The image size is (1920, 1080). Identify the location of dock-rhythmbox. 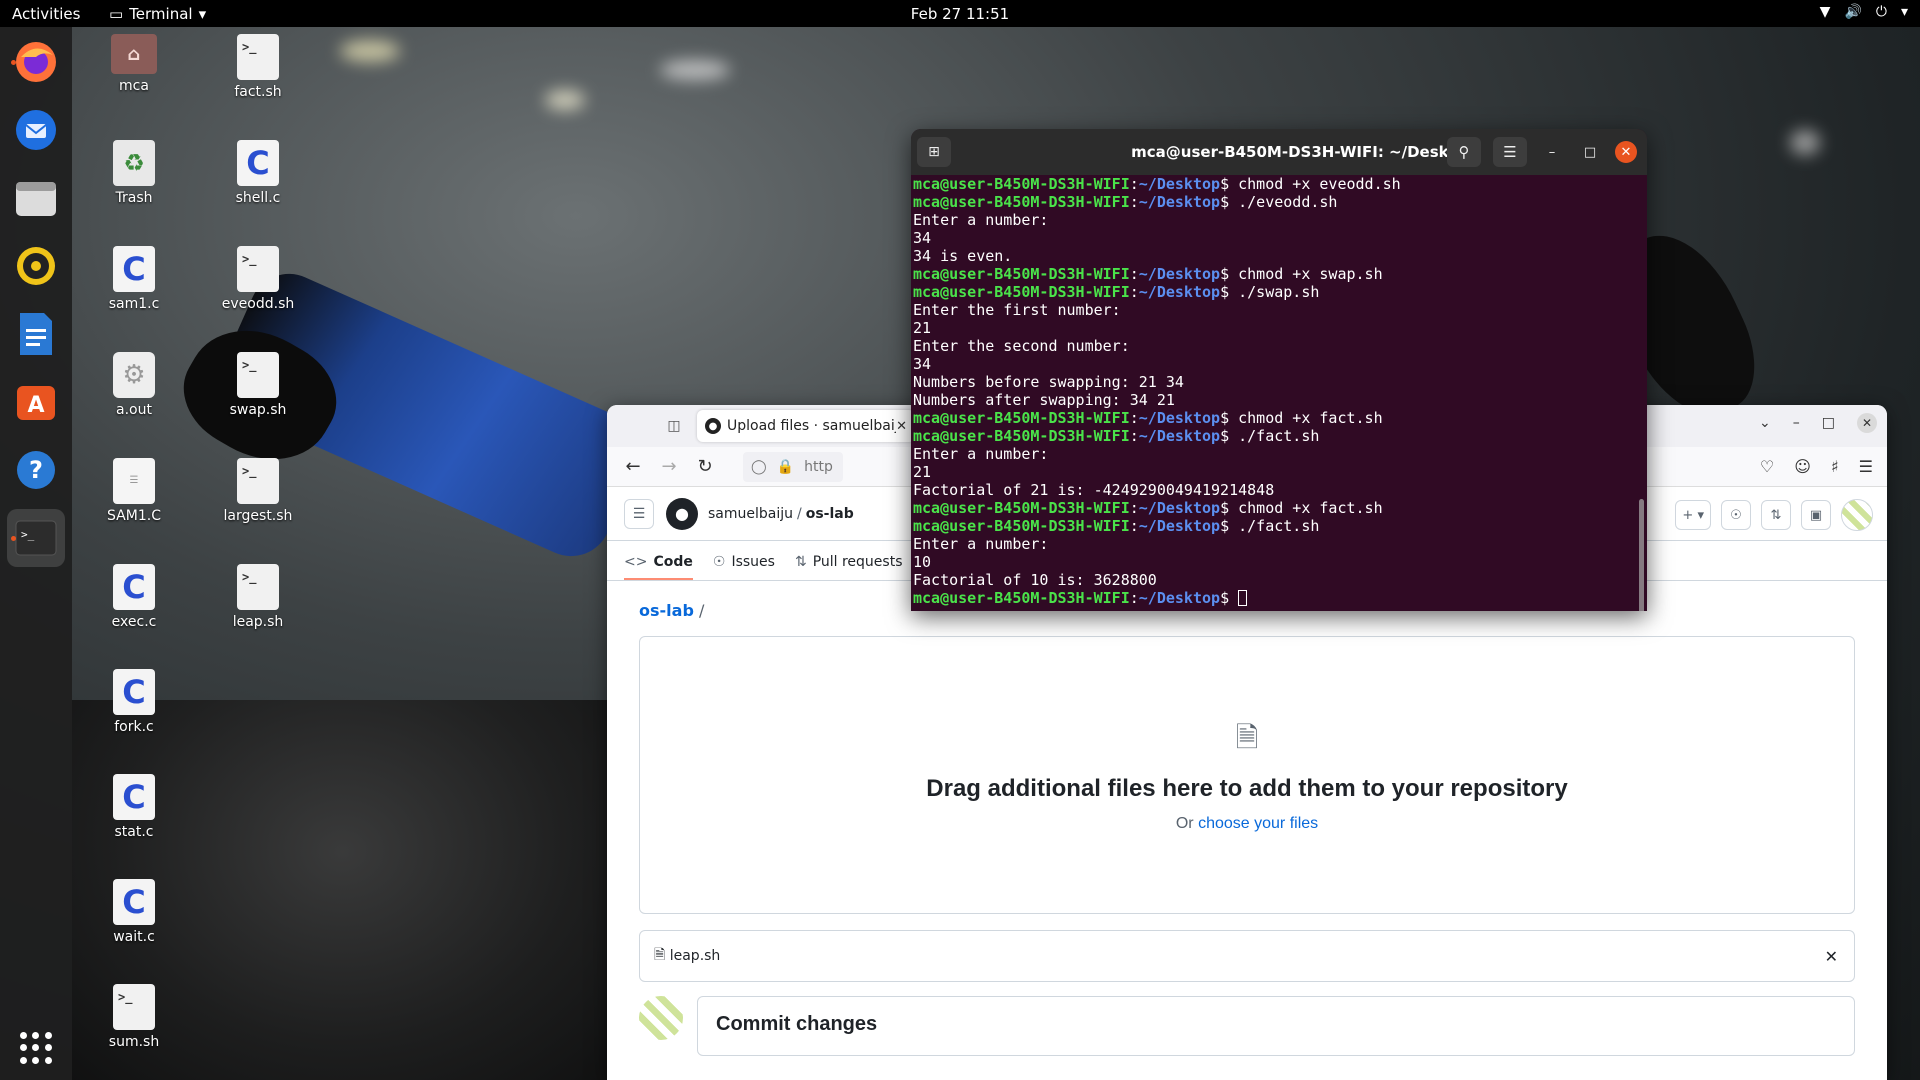
(36, 266).